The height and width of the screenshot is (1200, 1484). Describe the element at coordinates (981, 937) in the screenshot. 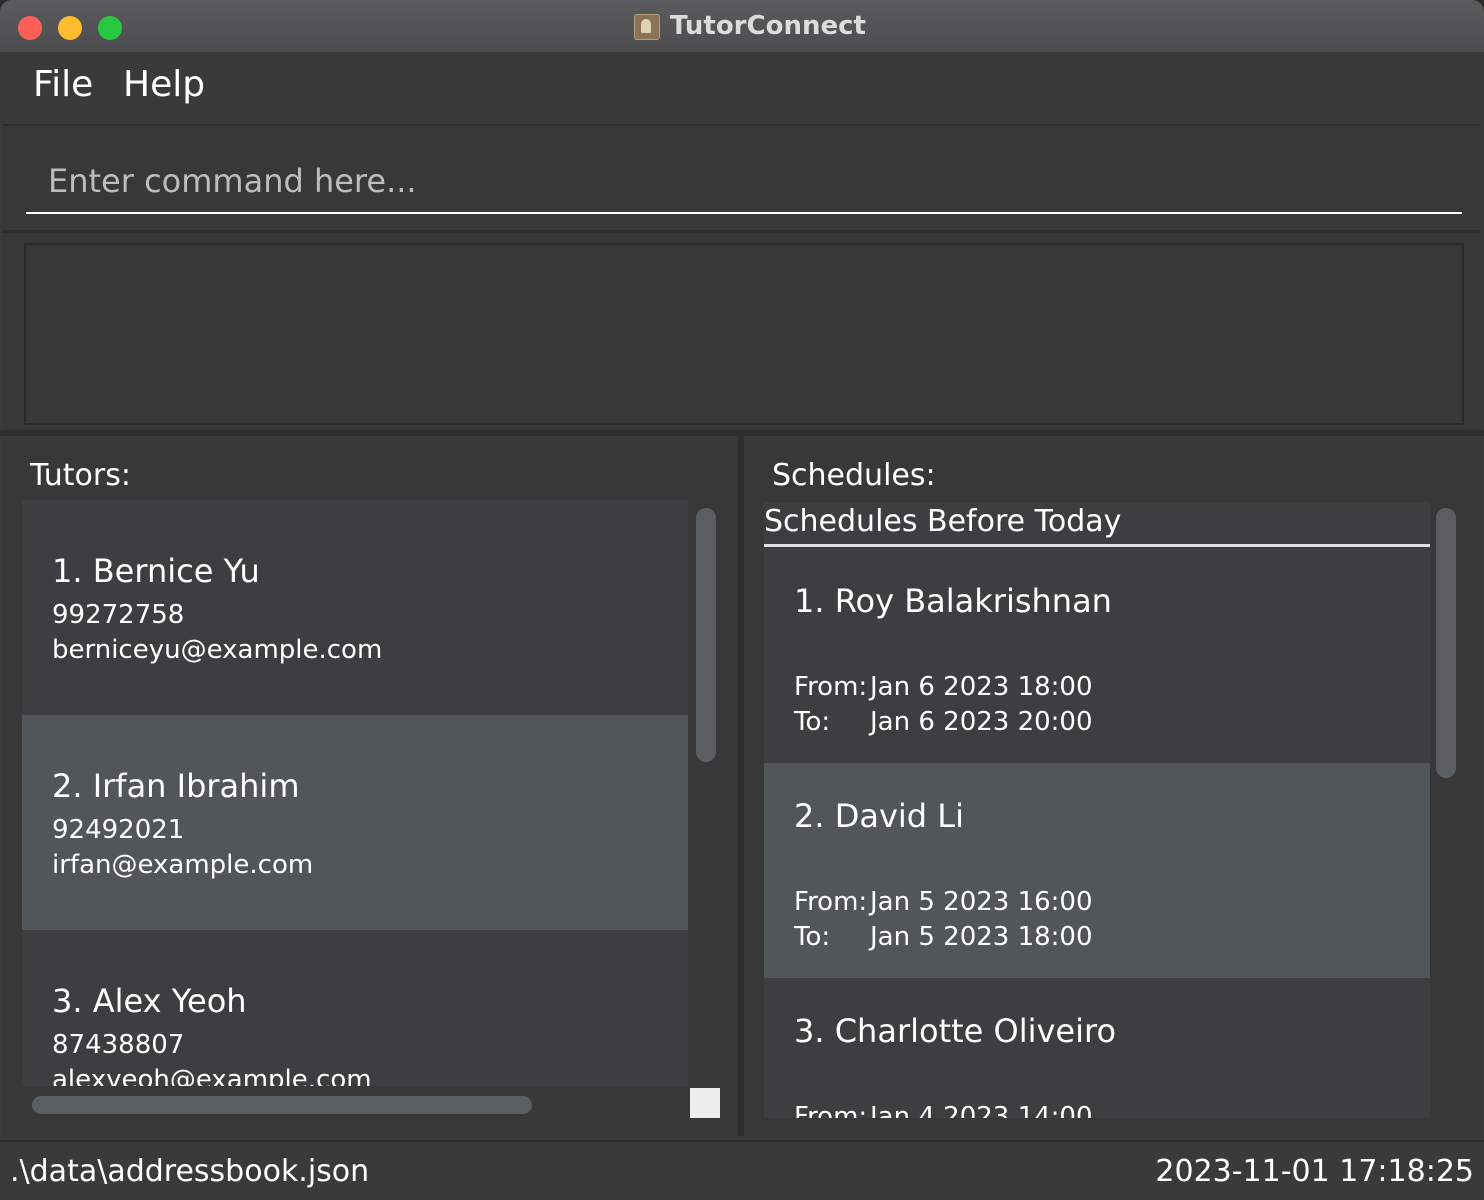

I see `to-value: Jan 5 2023 18:00` at that location.